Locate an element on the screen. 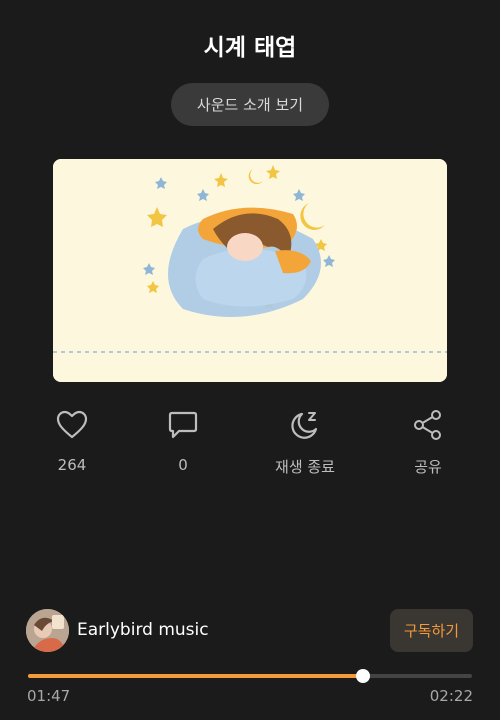 This screenshot has width=500, height=720. share-button: 공유 is located at coordinates (428, 442).